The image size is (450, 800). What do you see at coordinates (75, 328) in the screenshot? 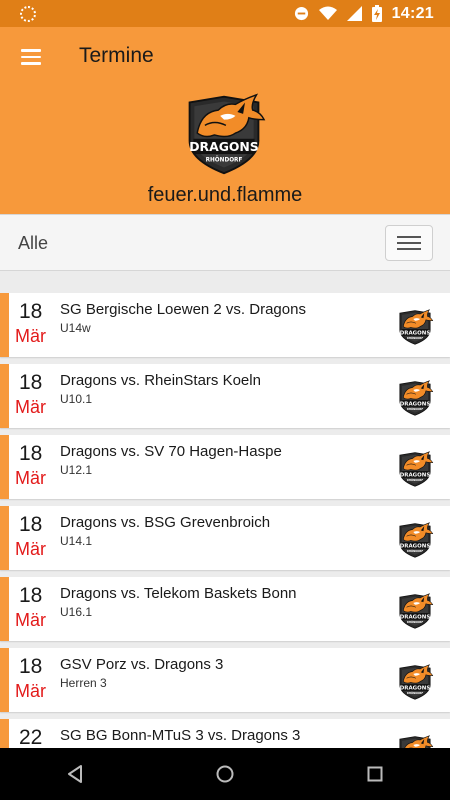
I see `event-team: U14w` at bounding box center [75, 328].